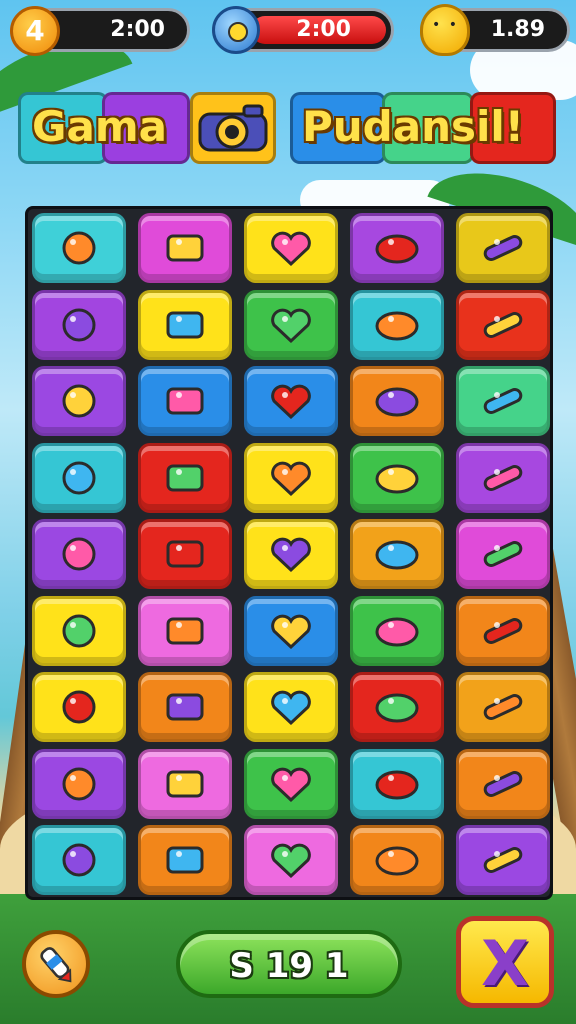 The height and width of the screenshot is (1024, 576). I want to click on tile-red-heart, so click(291, 554).